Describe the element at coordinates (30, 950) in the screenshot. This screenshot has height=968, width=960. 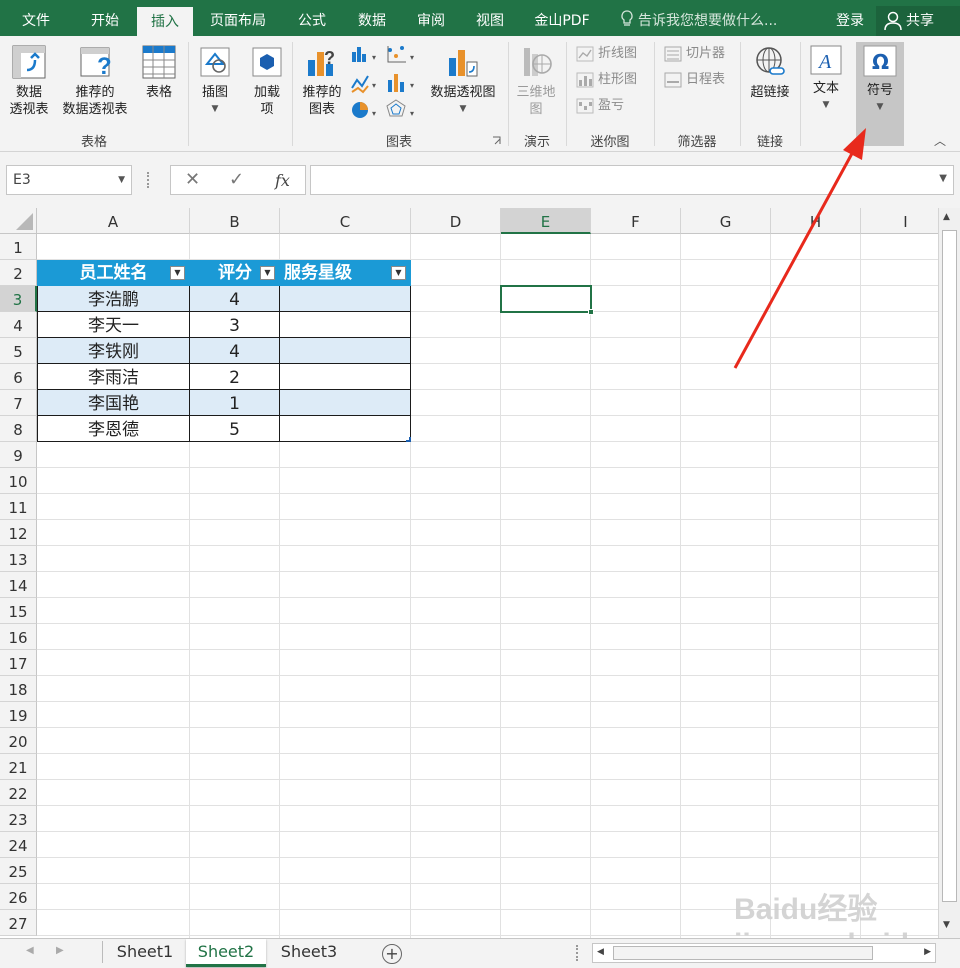
I see `prev-sheet-icon: ◀` at that location.